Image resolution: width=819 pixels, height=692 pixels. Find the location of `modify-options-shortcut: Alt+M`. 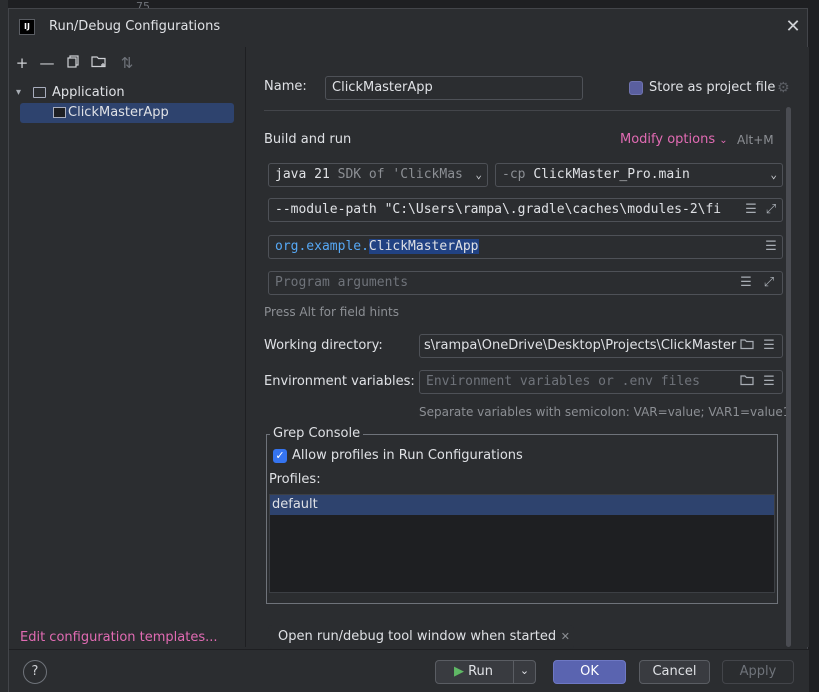

modify-options-shortcut: Alt+M is located at coordinates (755, 140).